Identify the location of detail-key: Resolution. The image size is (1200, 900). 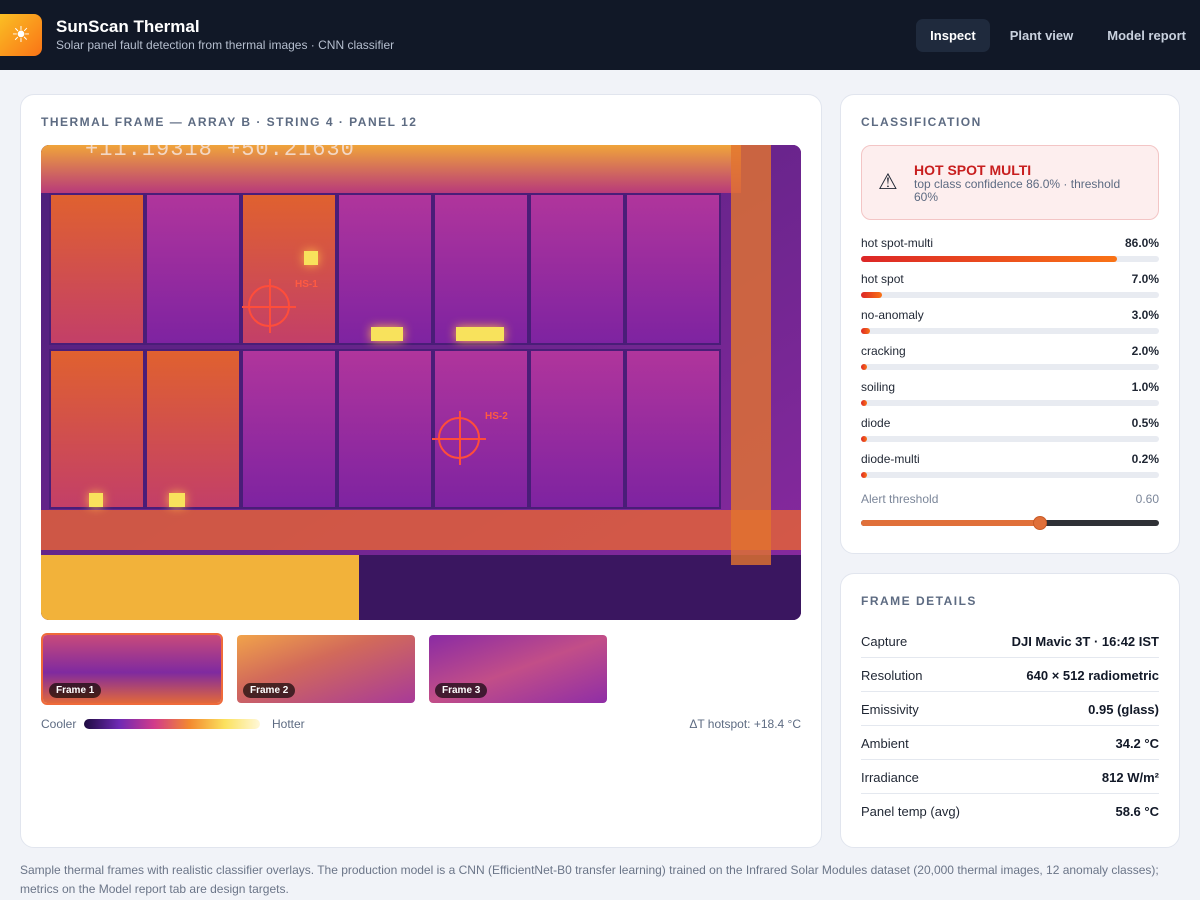
(892, 675).